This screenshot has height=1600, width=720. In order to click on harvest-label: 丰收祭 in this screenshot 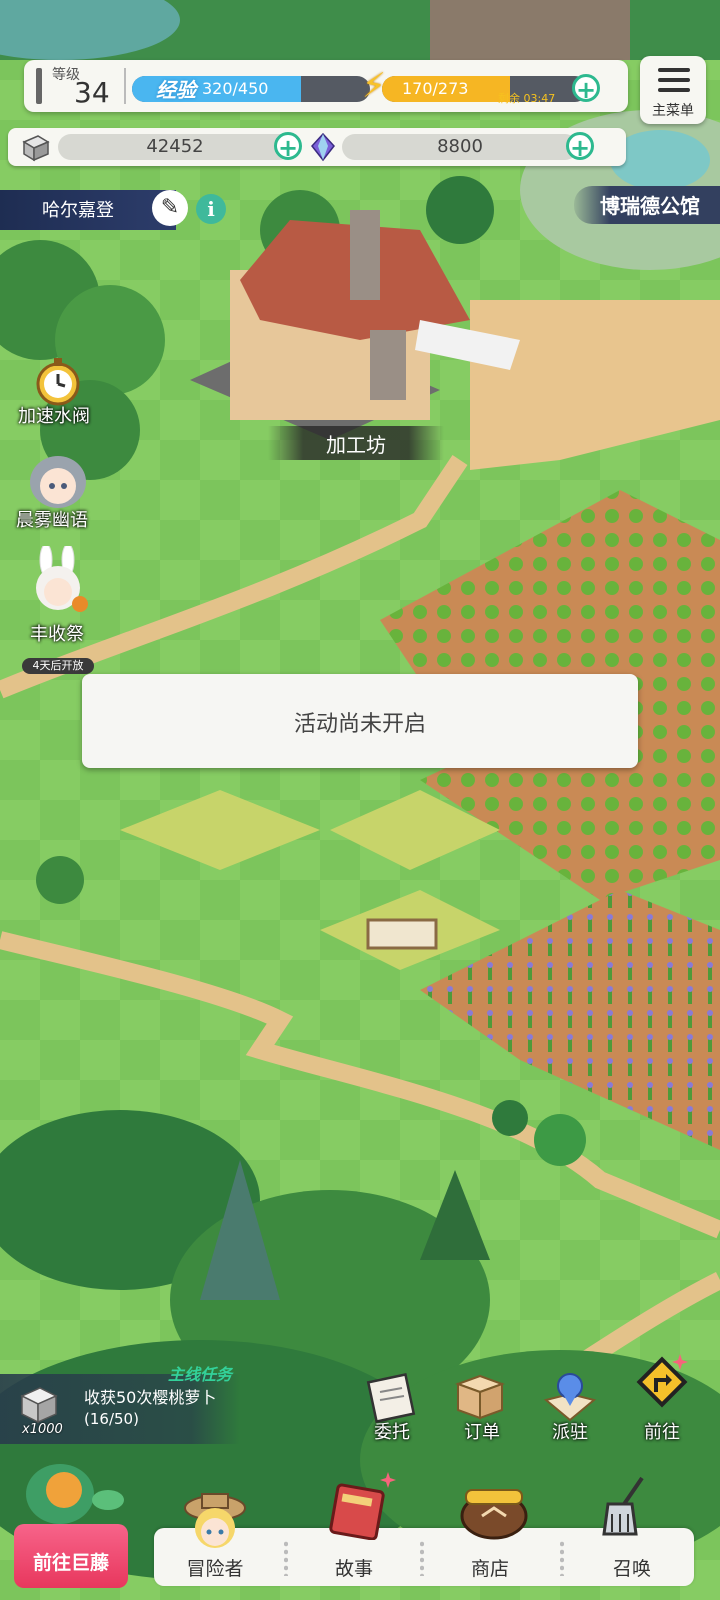, I will do `click(57, 634)`.